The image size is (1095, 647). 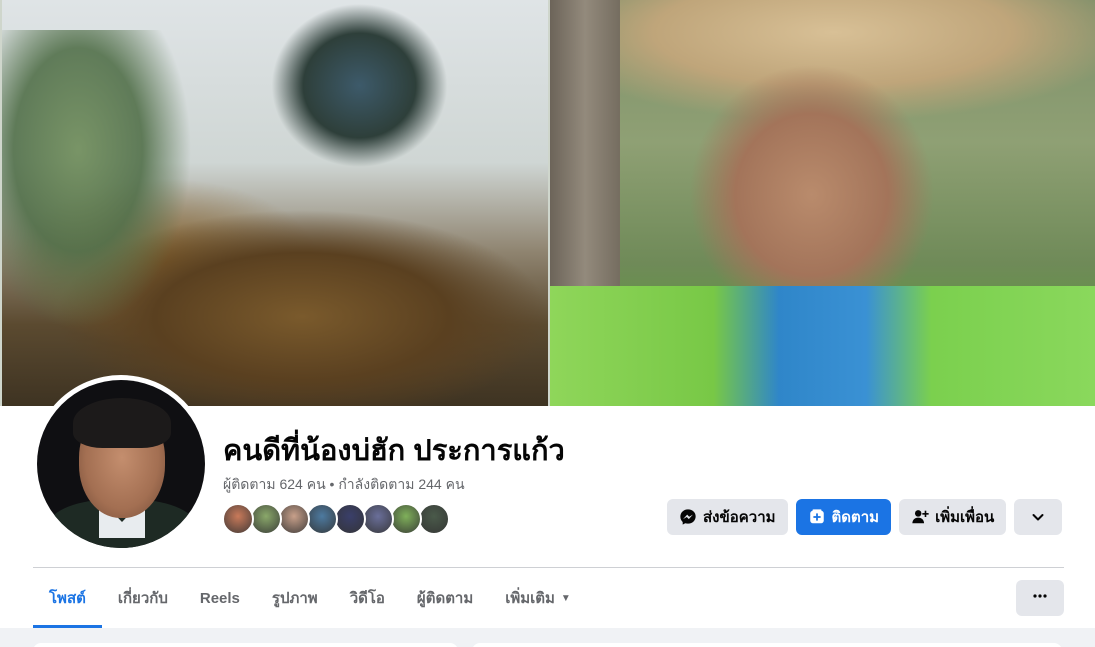 I want to click on add-friend-button: เพิ่มเพื่อน, so click(x=953, y=517).